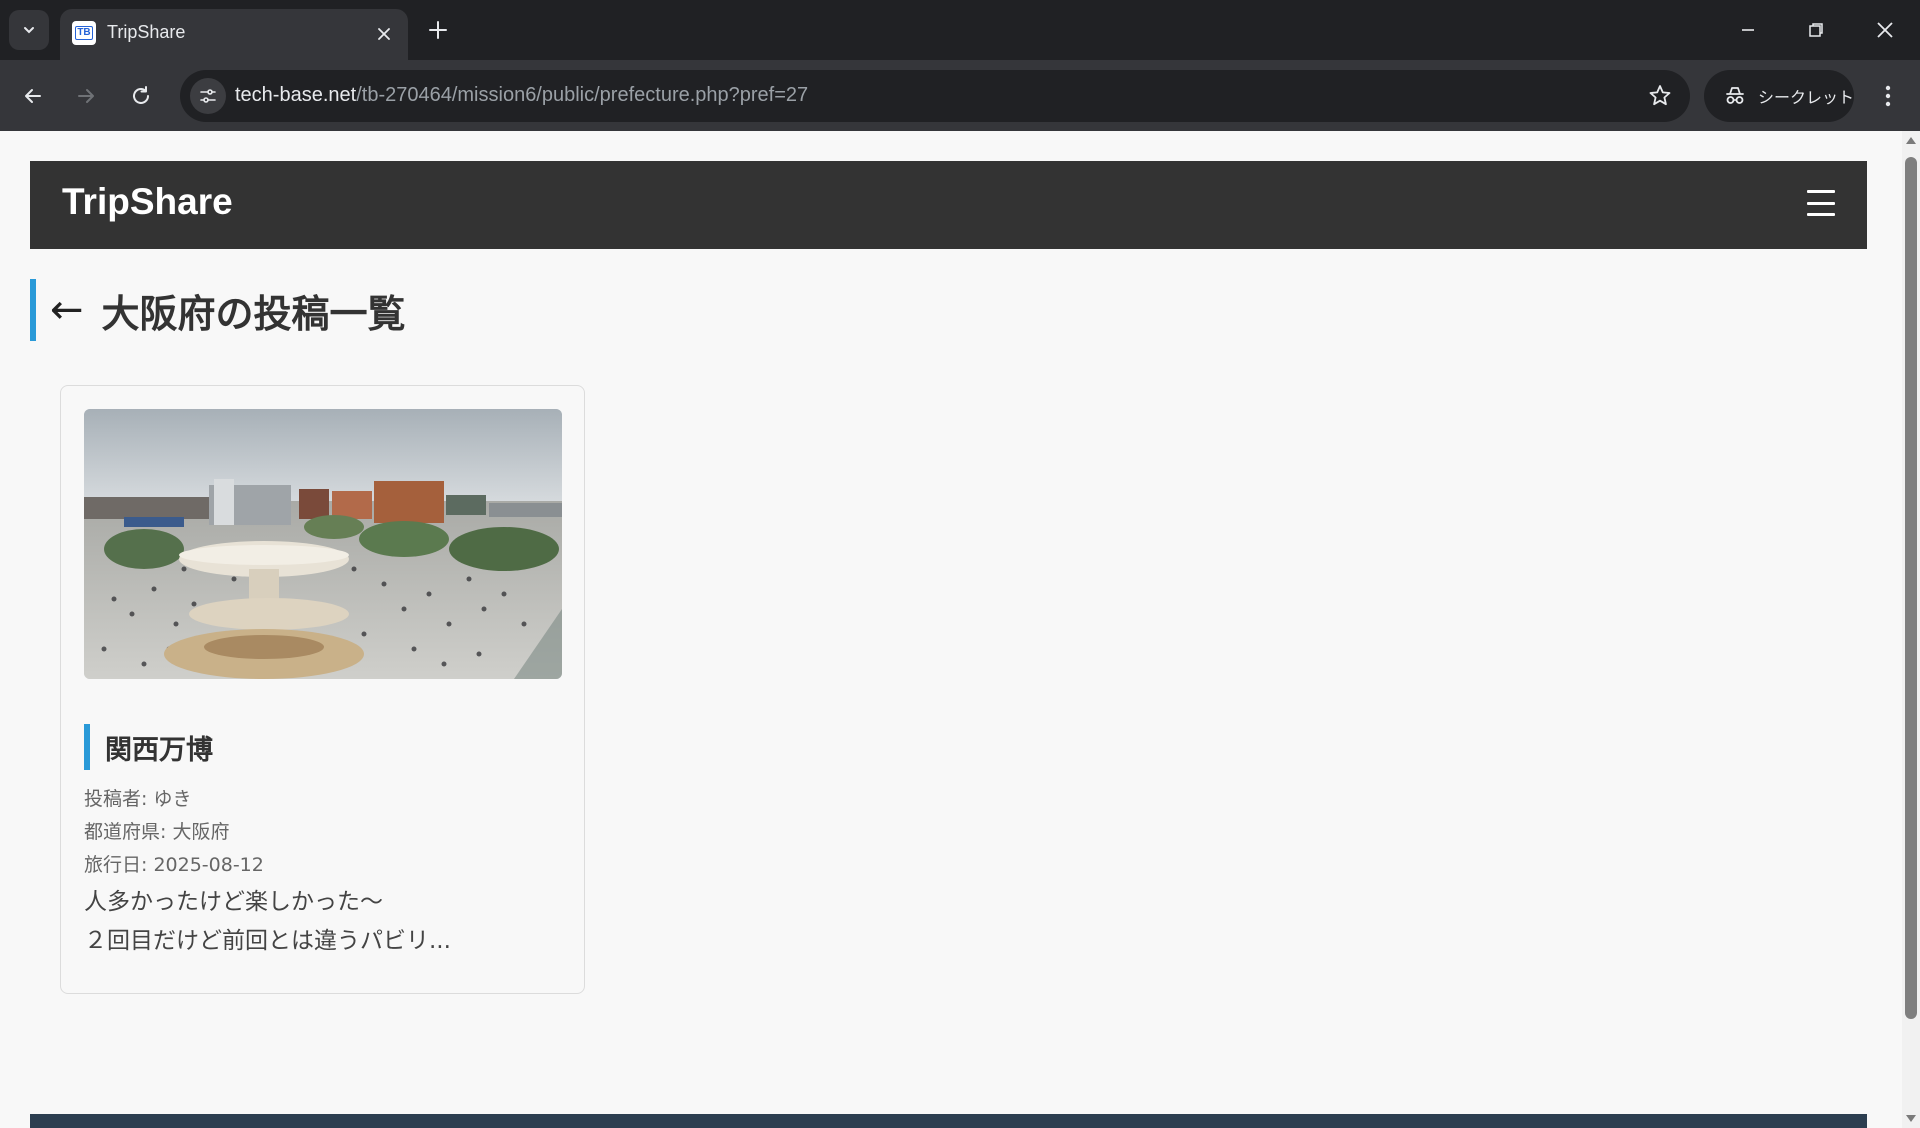  Describe the element at coordinates (148, 747) in the screenshot. I see `post-title: 関西万博` at that location.